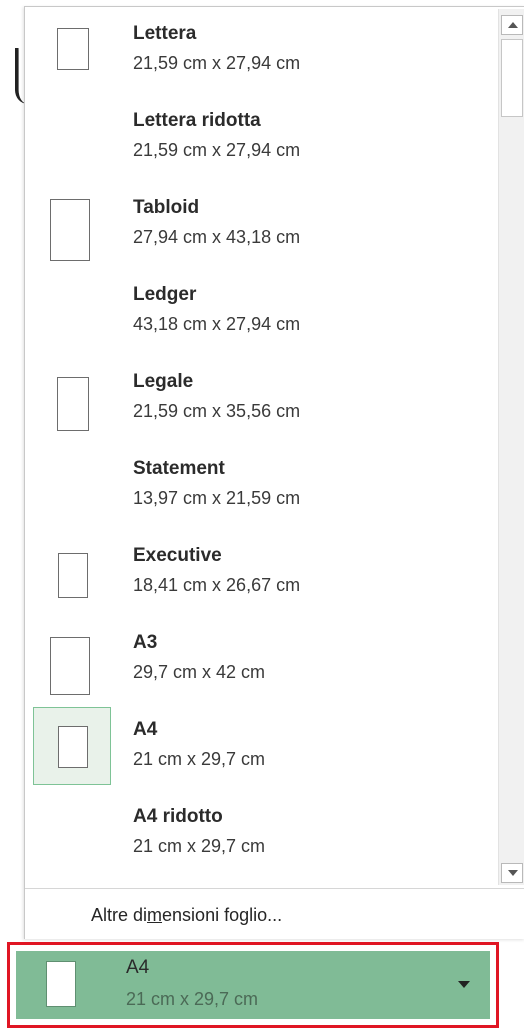  I want to click on paper-size-dimensions: 21,59 cm x 35,56 cm, so click(217, 411).